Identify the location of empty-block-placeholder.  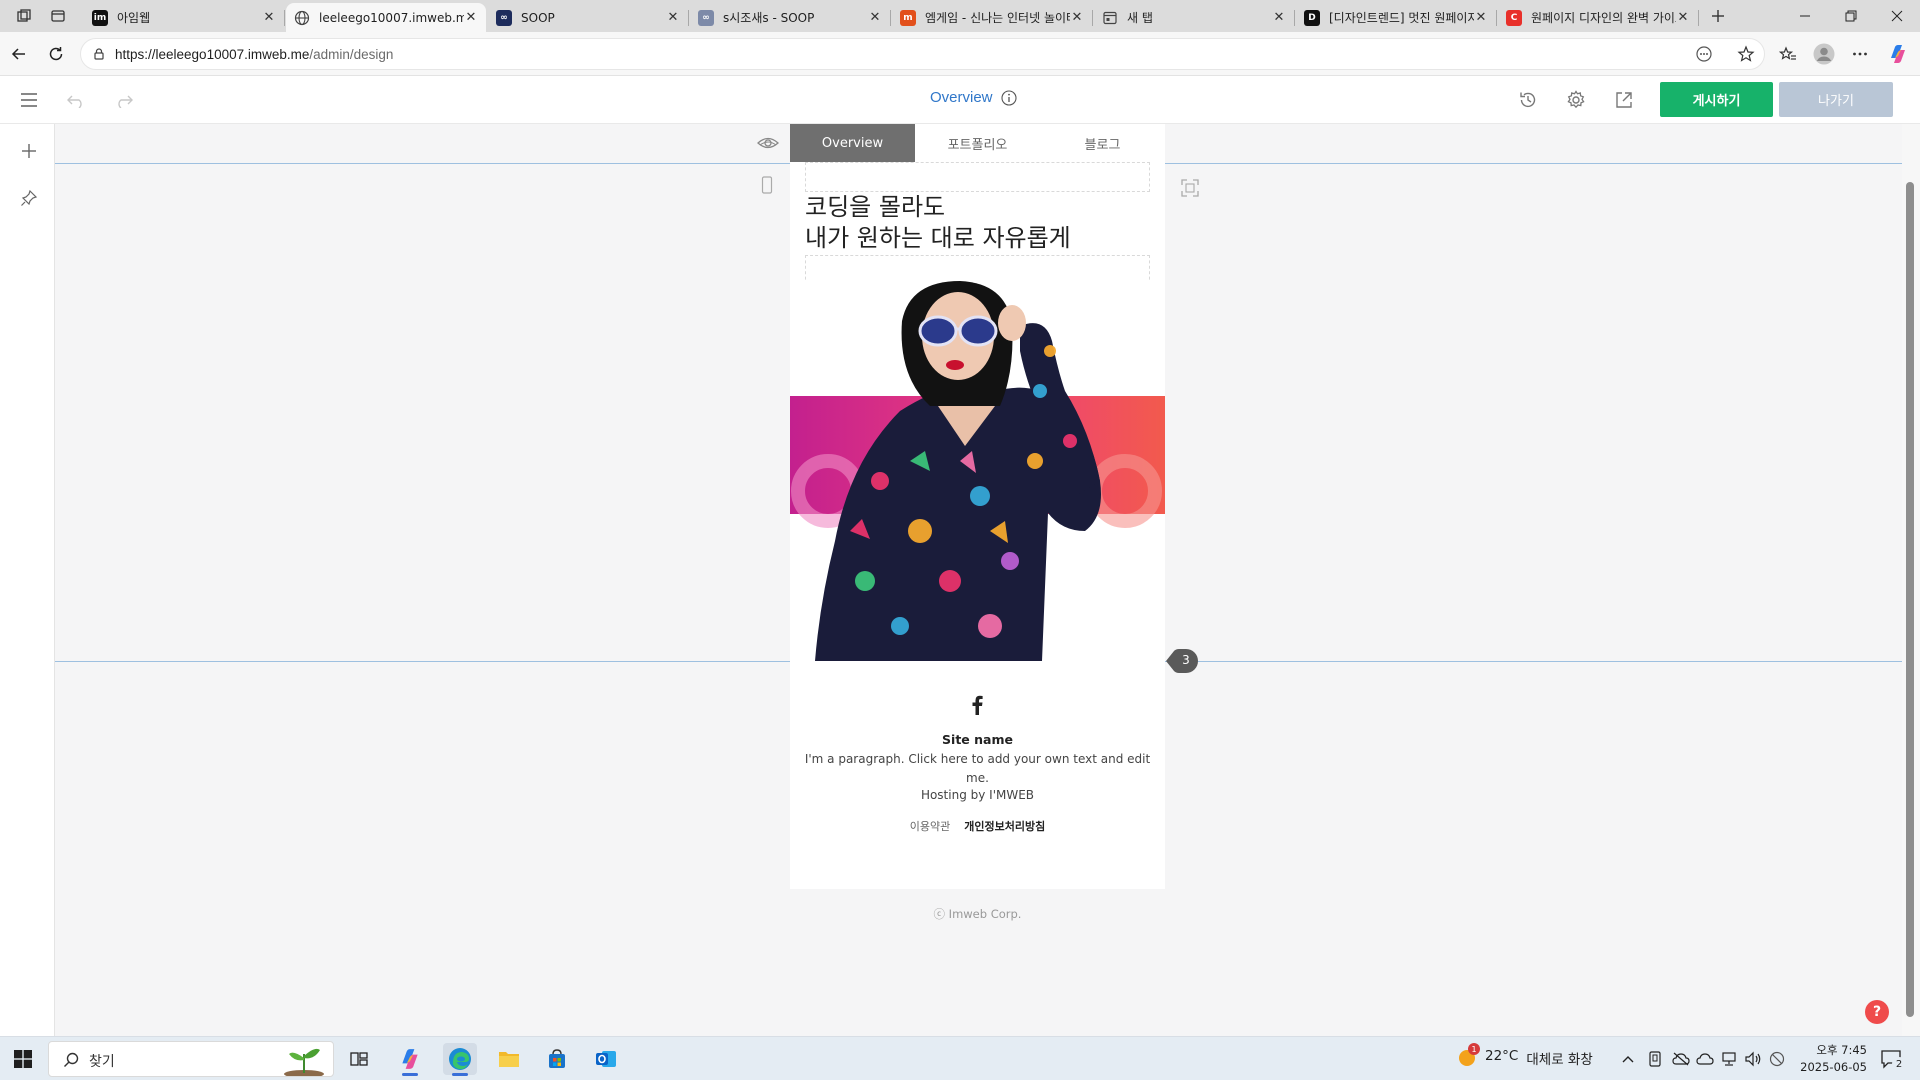
(977, 177).